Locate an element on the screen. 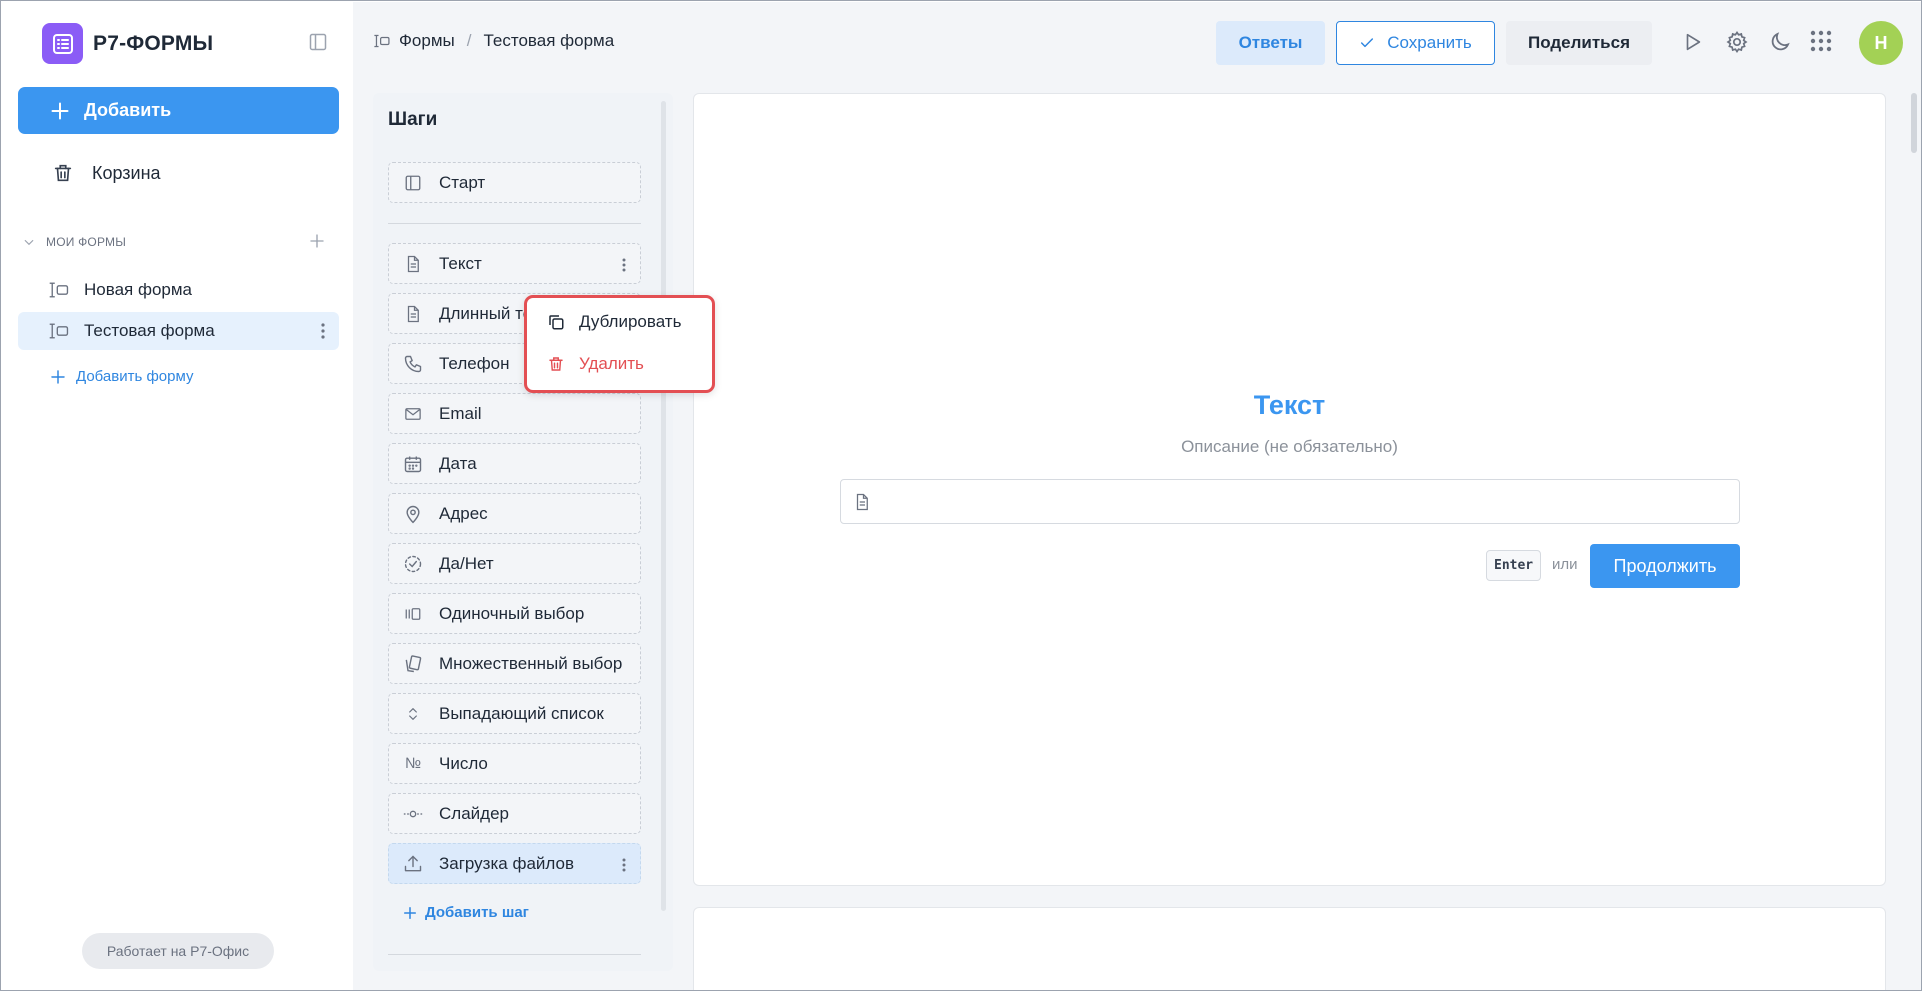  mail-icon is located at coordinates (413, 414).